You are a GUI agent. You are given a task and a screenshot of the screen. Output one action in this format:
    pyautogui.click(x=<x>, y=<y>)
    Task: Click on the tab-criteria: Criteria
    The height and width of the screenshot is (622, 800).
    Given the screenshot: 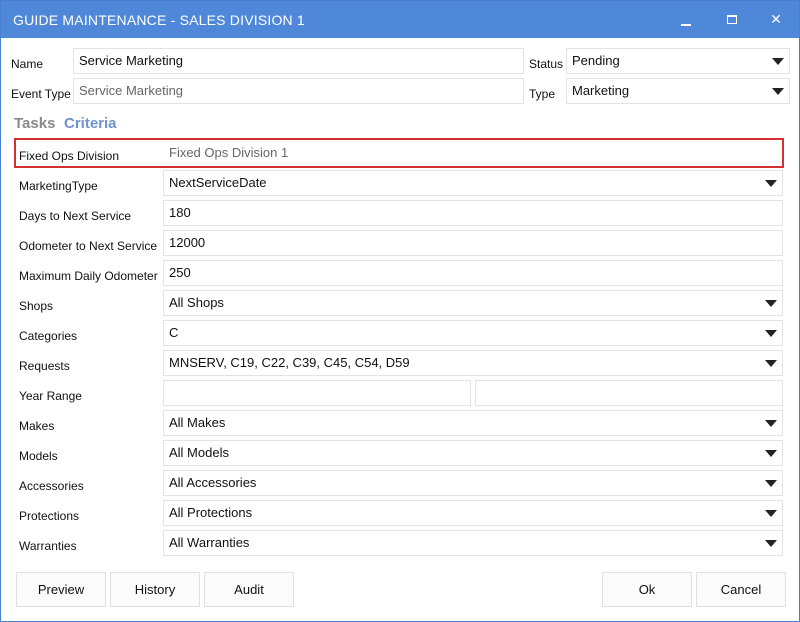 What is the action you would take?
    pyautogui.click(x=90, y=123)
    